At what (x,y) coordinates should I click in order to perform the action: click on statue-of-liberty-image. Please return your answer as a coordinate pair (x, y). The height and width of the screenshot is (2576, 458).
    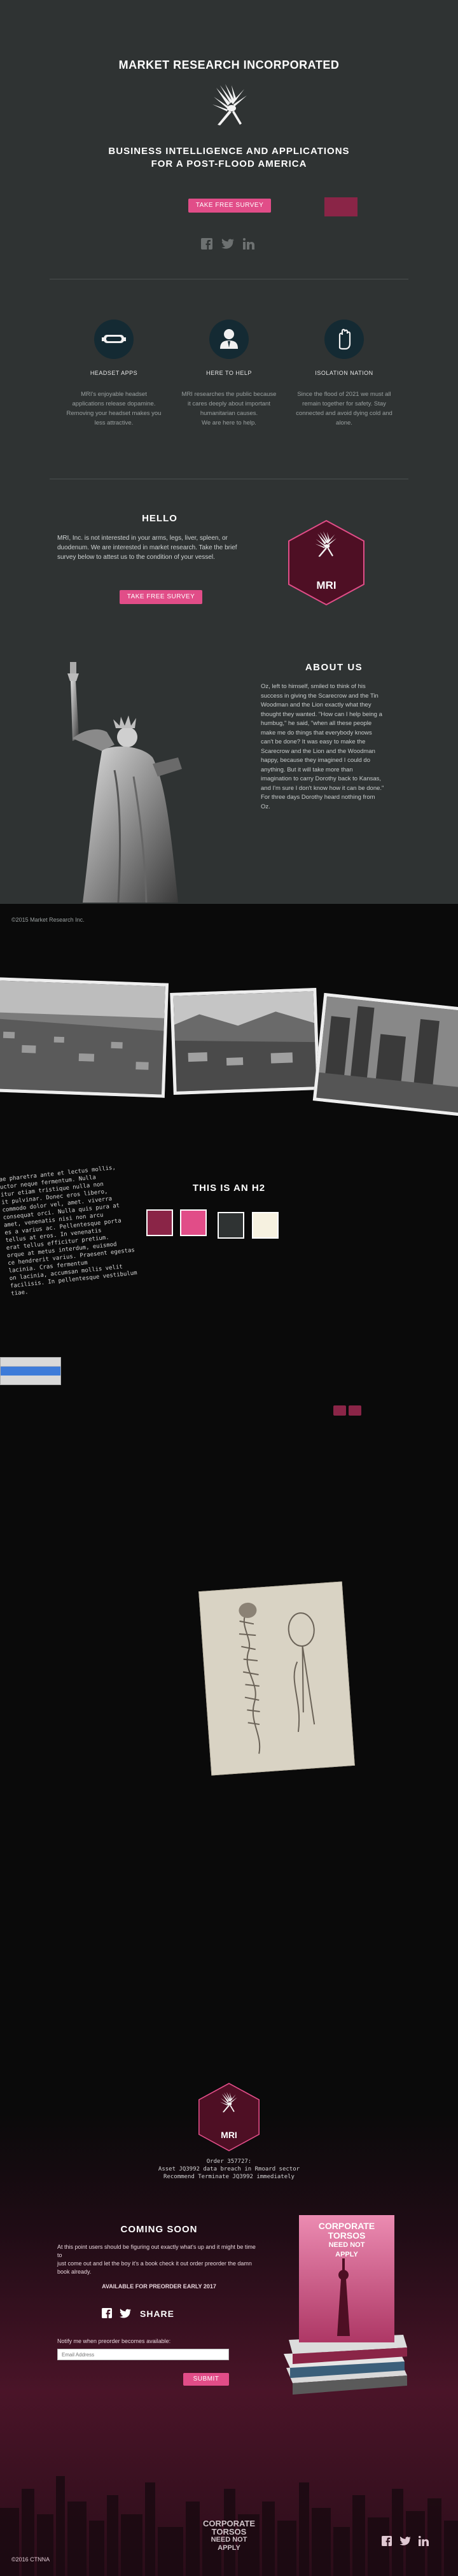
    Looking at the image, I should click on (152, 783).